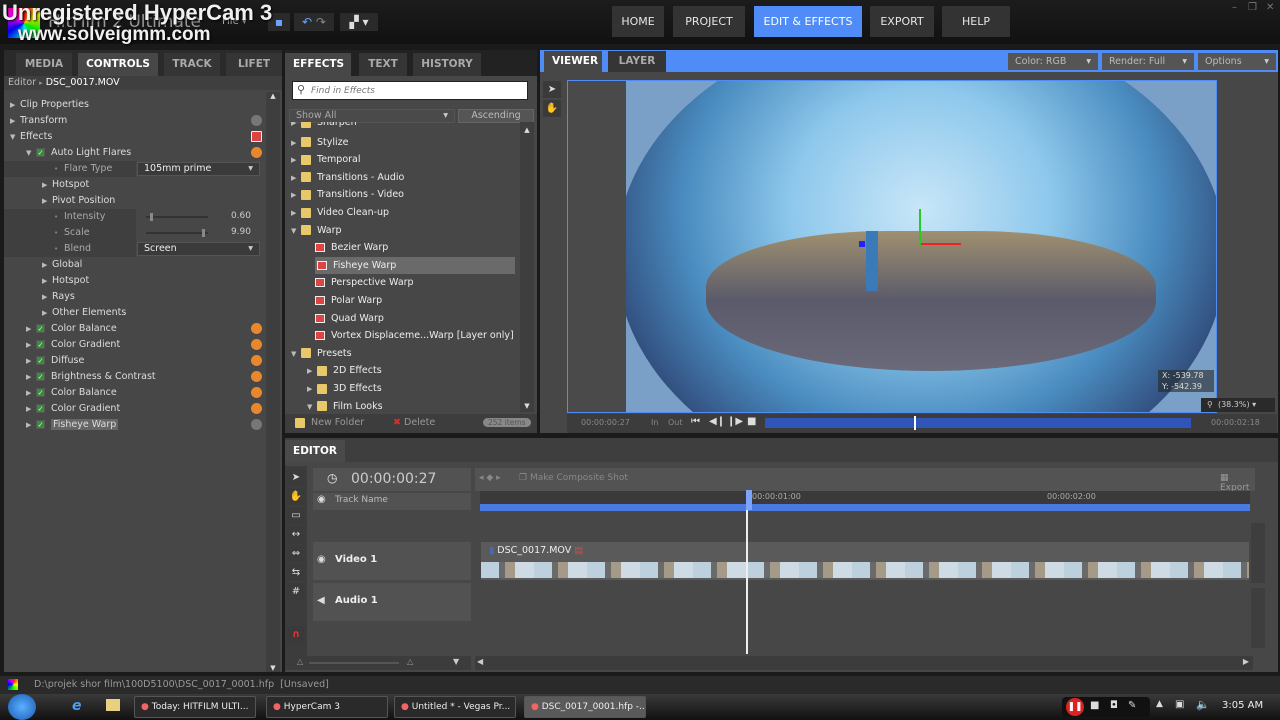 The width and height of the screenshot is (1280, 720). What do you see at coordinates (256, 136) in the screenshot?
I see `add-effect-icon` at bounding box center [256, 136].